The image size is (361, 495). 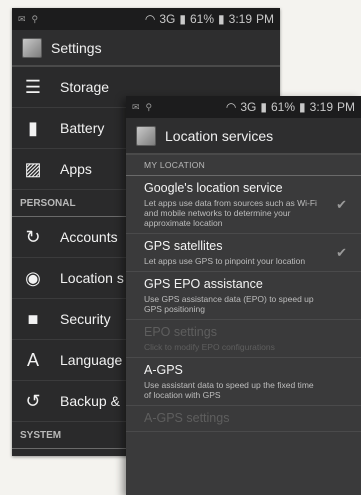 What do you see at coordinates (32, 47) in the screenshot?
I see `settings-app-icon` at bounding box center [32, 47].